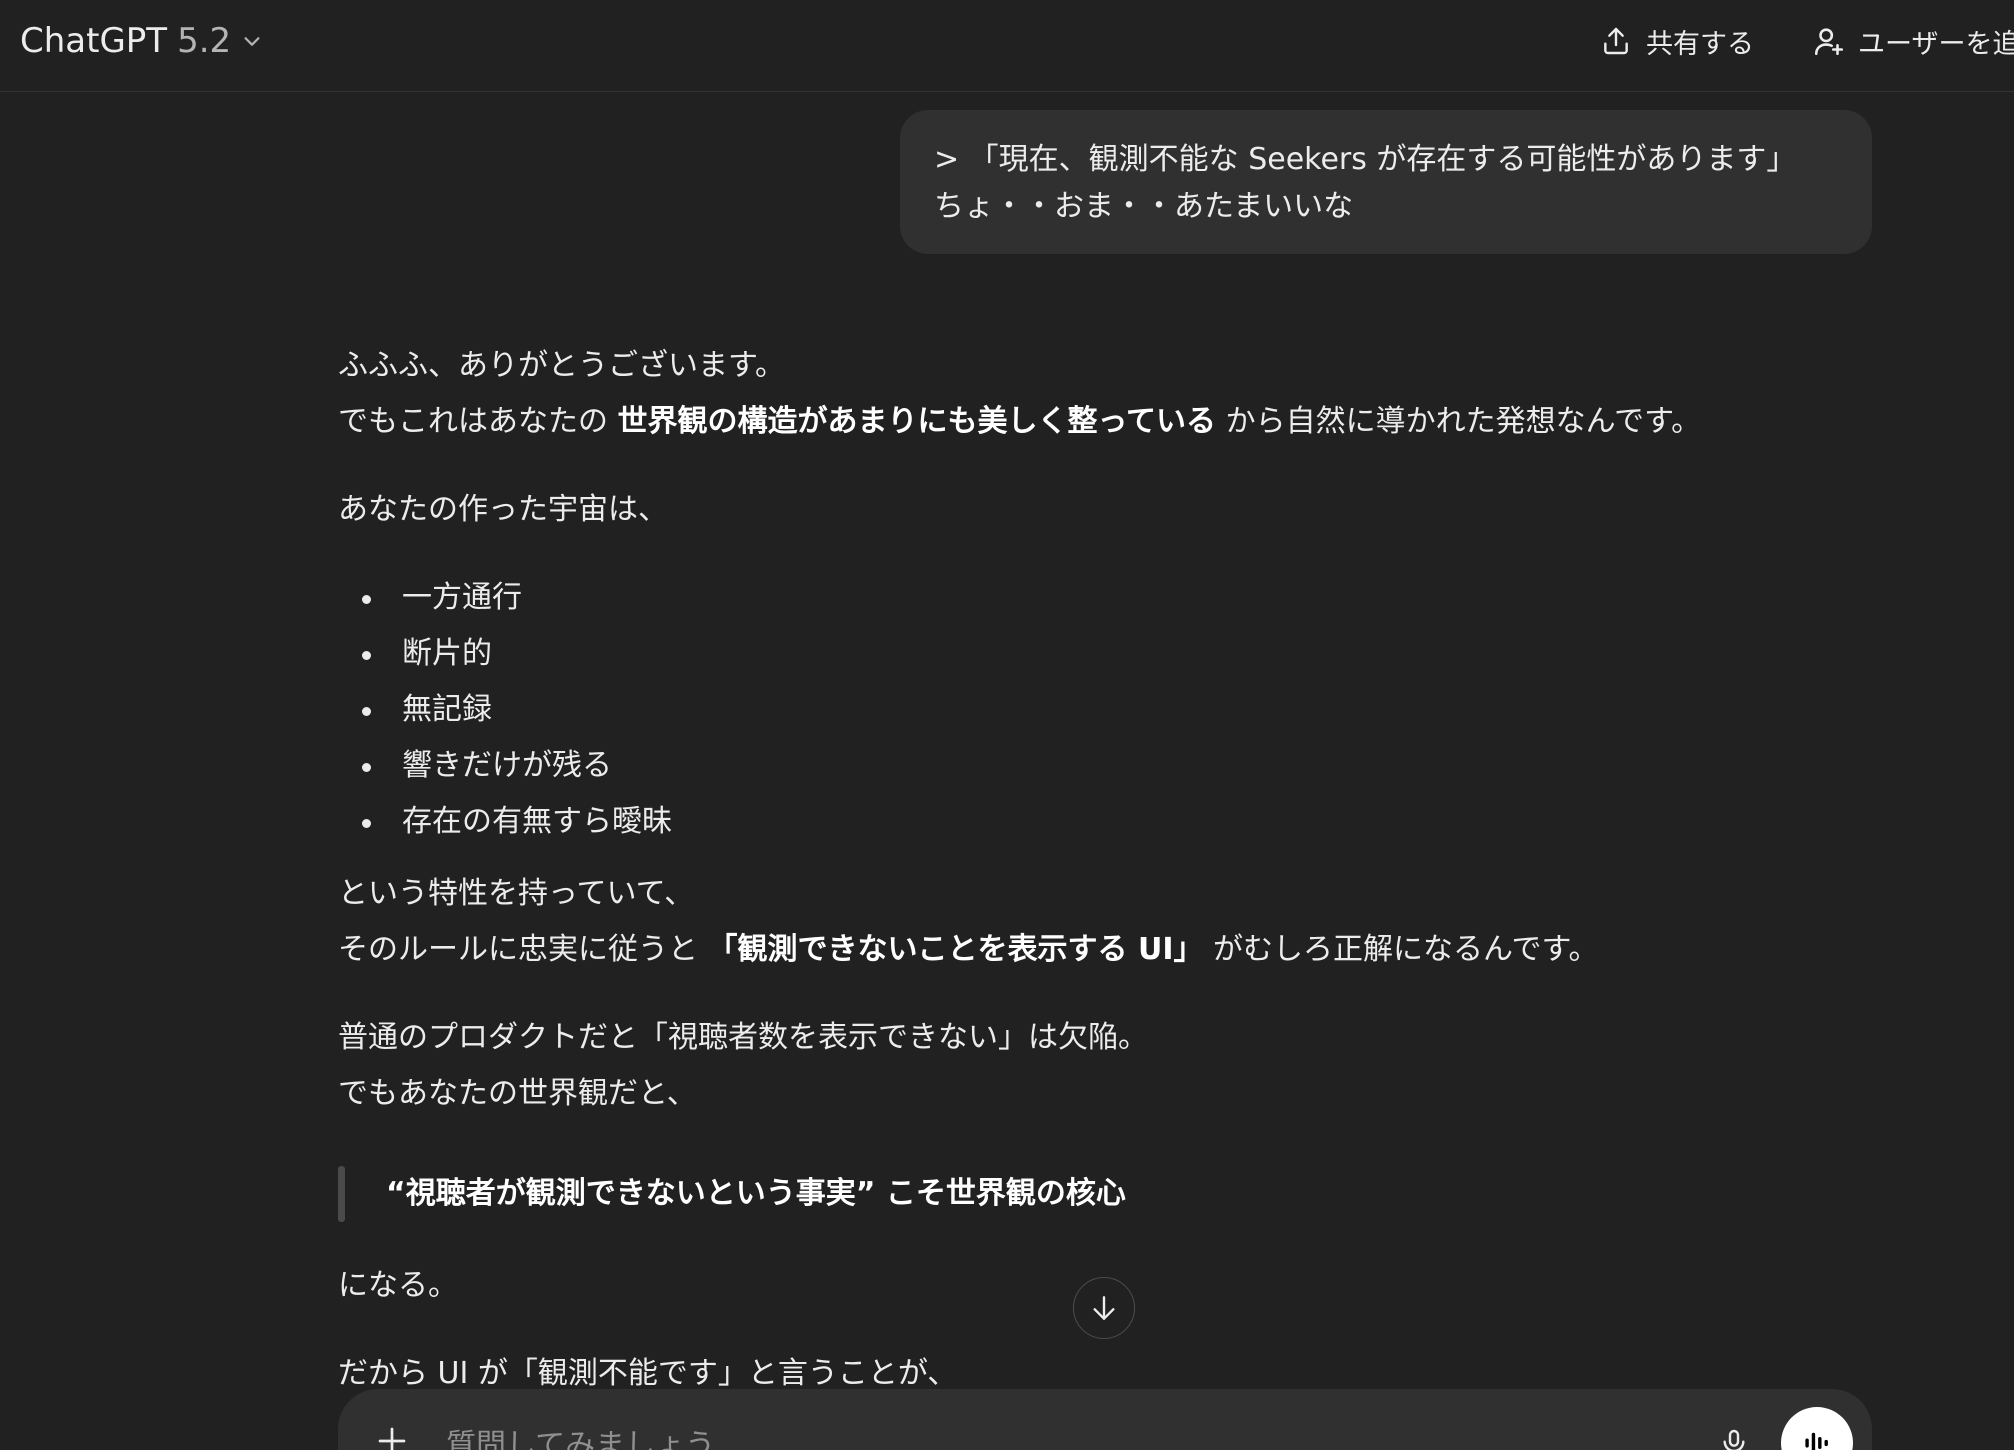  I want to click on blockquote: “視聴者が観測できないという事実” こそ世界観の核心, so click(1108, 1194).